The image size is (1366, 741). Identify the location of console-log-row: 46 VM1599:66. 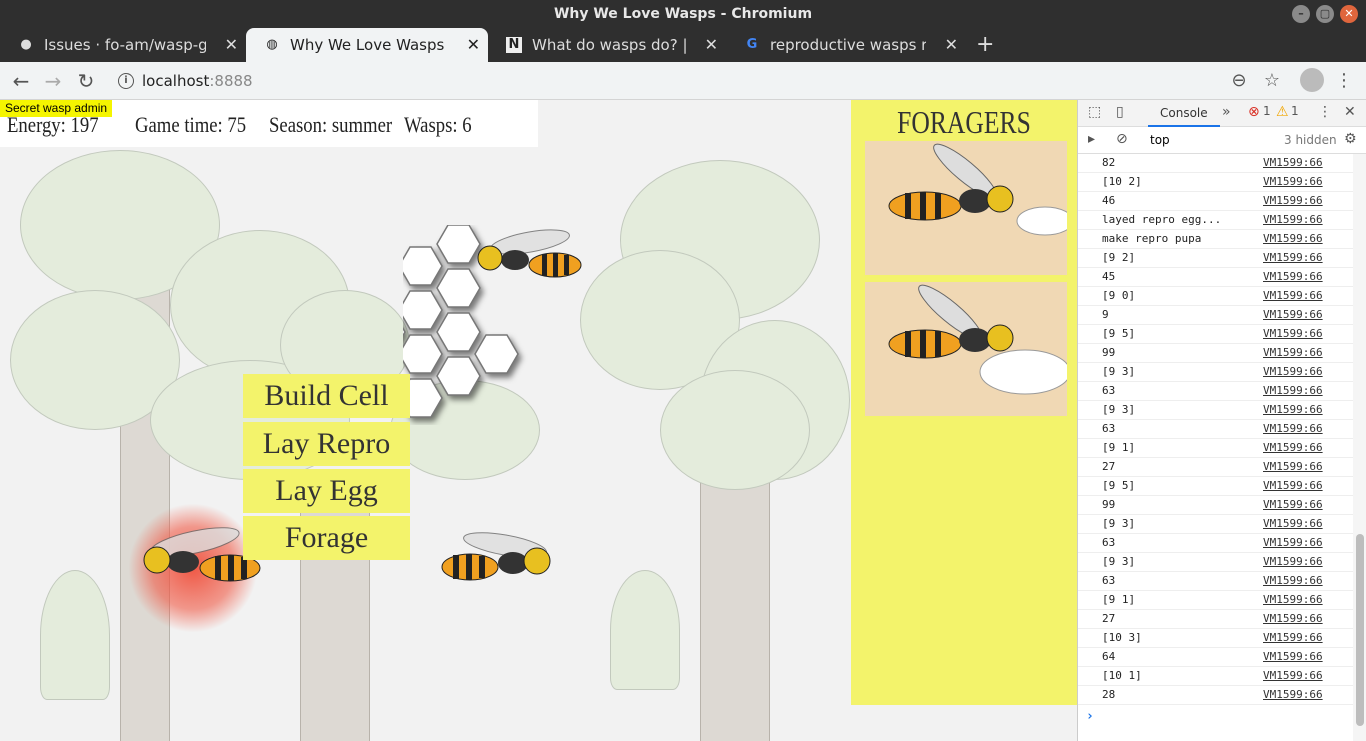
(1215, 201).